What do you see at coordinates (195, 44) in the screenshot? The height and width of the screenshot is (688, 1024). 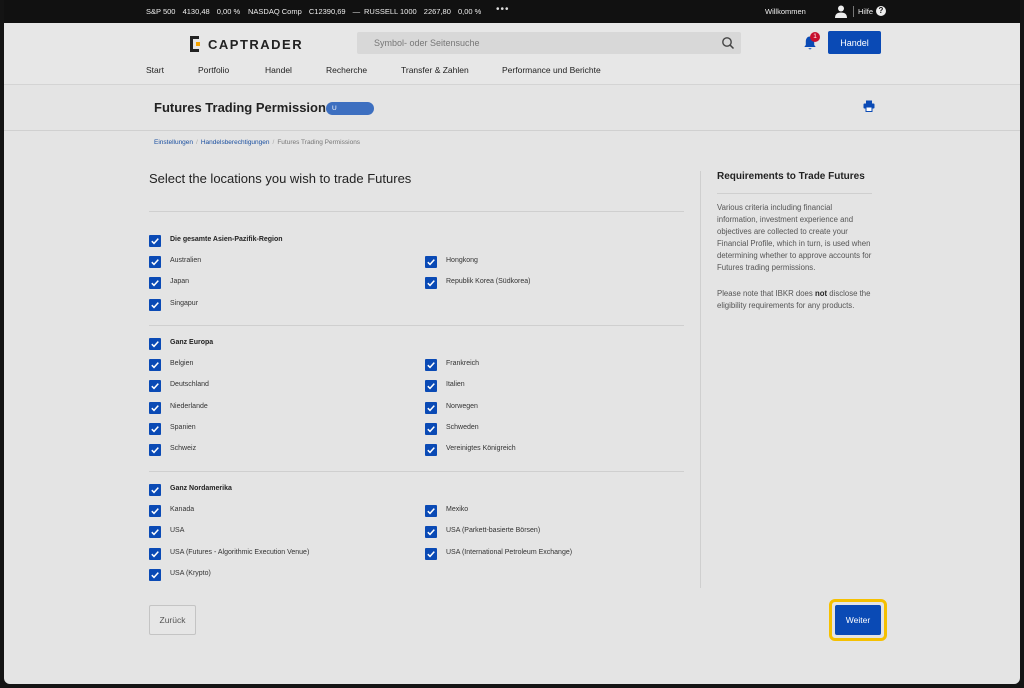 I see `captrader-logo-icon` at bounding box center [195, 44].